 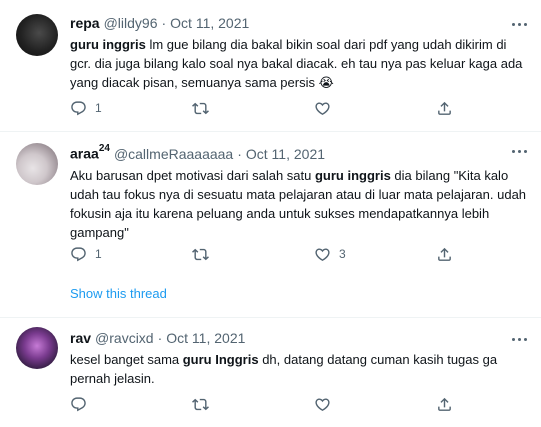 What do you see at coordinates (280, 108) in the screenshot?
I see `tweet-actions: 1` at bounding box center [280, 108].